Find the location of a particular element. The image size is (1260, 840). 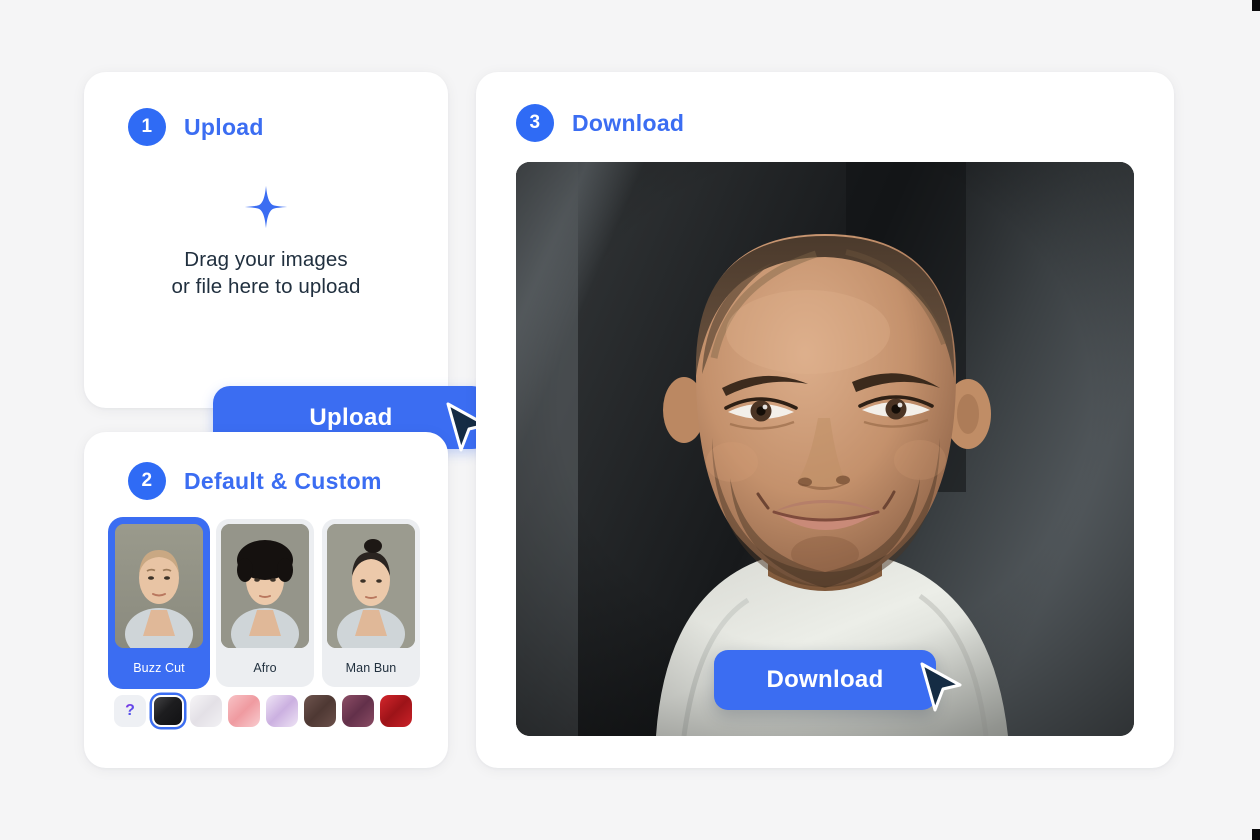

hairstyle-tile-man-bun: Man Bun is located at coordinates (371, 603).